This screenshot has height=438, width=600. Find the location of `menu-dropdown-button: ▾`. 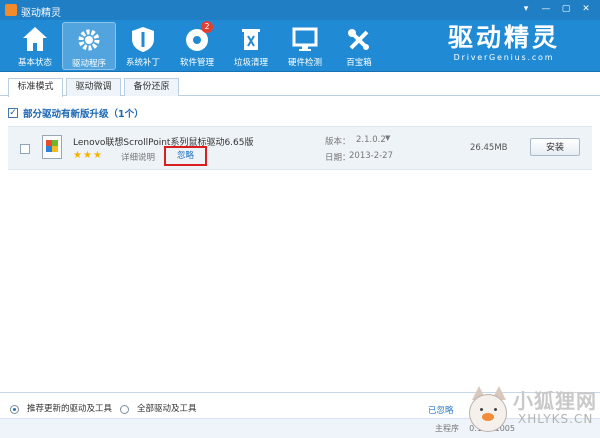

menu-dropdown-button: ▾ is located at coordinates (526, 9).